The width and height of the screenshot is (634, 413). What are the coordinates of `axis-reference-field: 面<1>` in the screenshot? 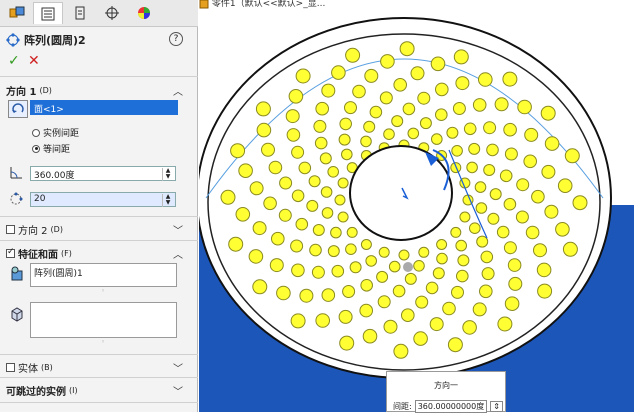 It's located at (104, 107).